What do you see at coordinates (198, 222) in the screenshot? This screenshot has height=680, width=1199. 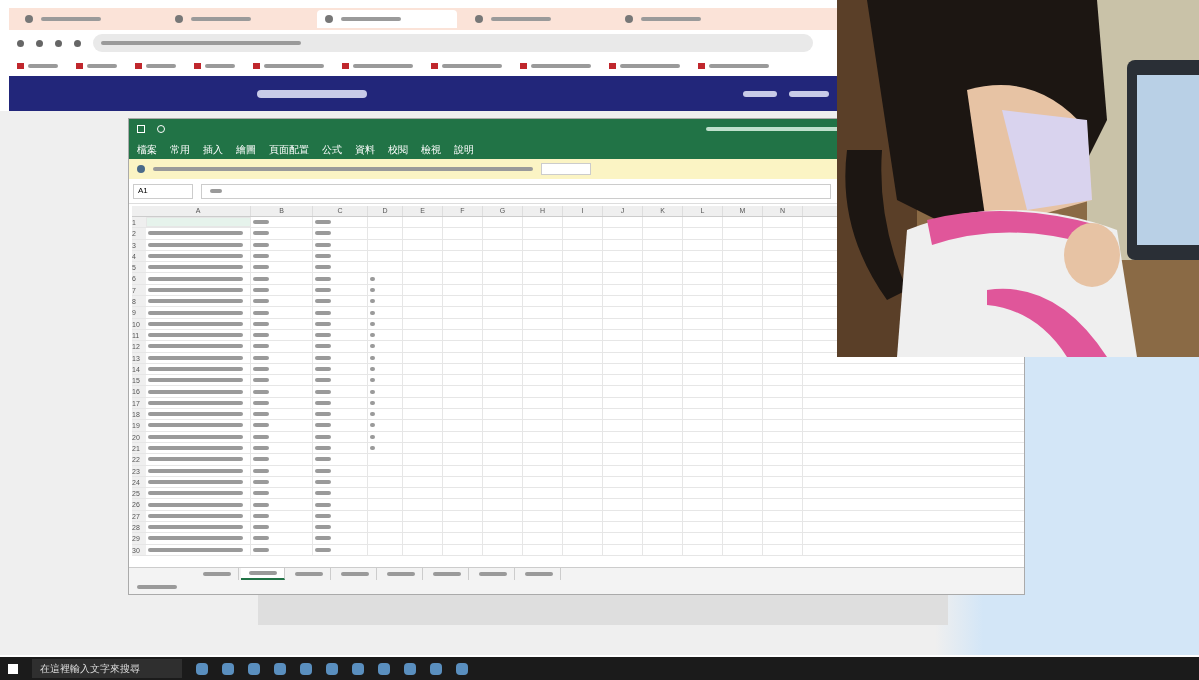 I see `selected-cell` at bounding box center [198, 222].